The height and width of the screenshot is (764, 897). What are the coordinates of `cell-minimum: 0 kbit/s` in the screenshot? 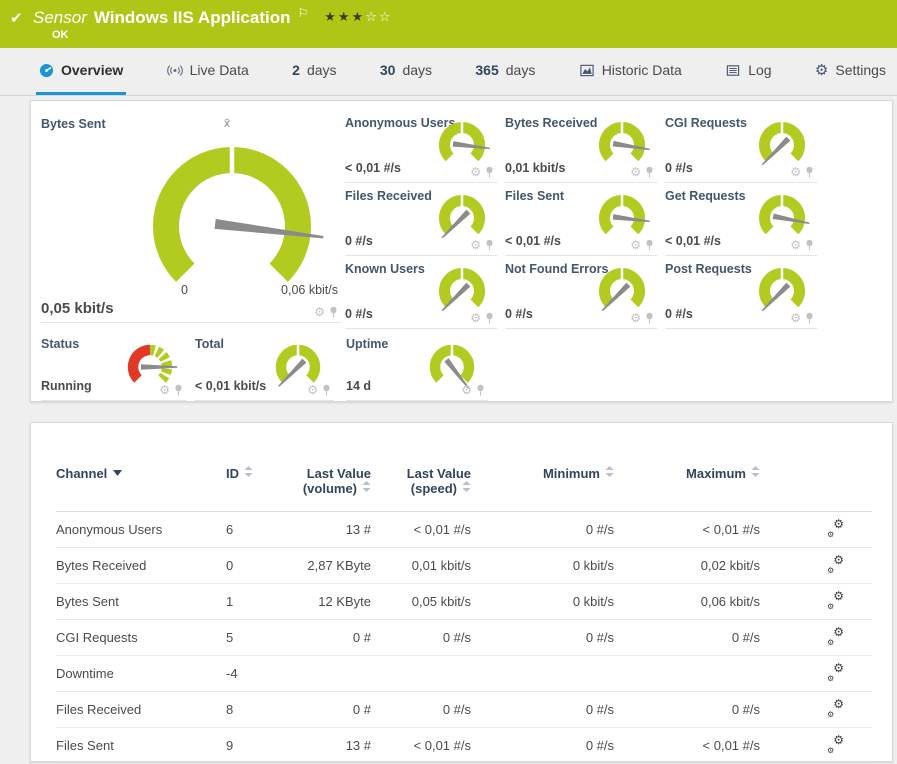 It's located at (542, 565).